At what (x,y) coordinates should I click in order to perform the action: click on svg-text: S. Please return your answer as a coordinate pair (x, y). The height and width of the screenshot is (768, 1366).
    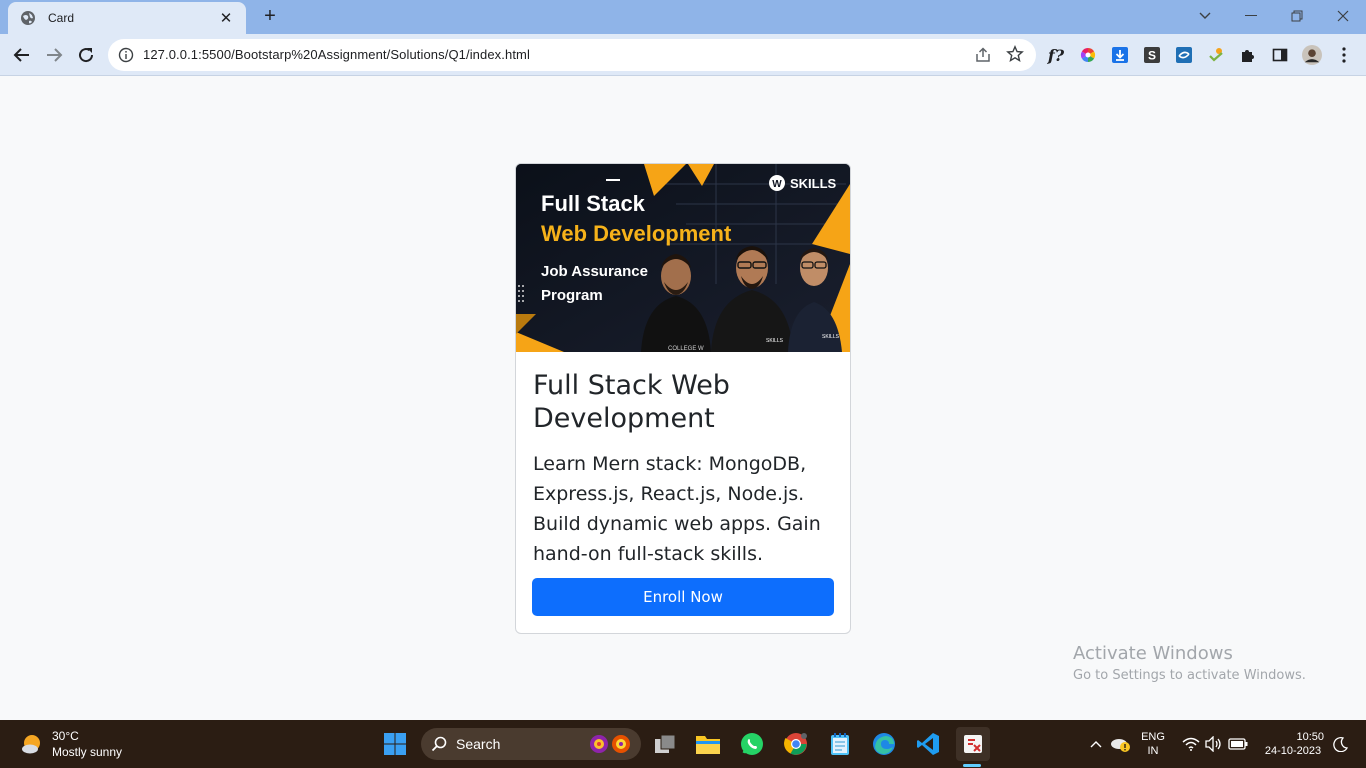
    Looking at the image, I should click on (1152, 56).